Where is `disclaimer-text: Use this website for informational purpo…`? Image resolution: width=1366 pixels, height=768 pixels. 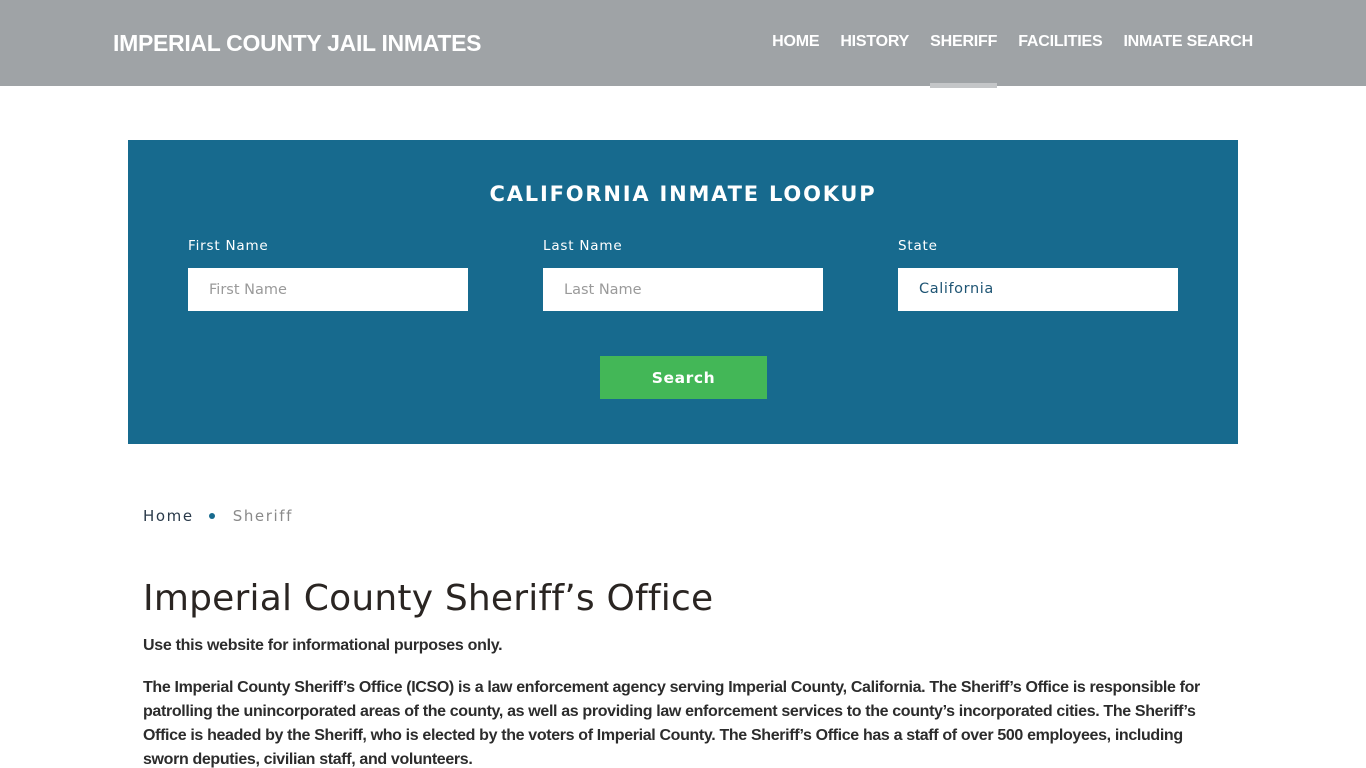
disclaimer-text: Use this website for informational purpo… is located at coordinates (323, 645).